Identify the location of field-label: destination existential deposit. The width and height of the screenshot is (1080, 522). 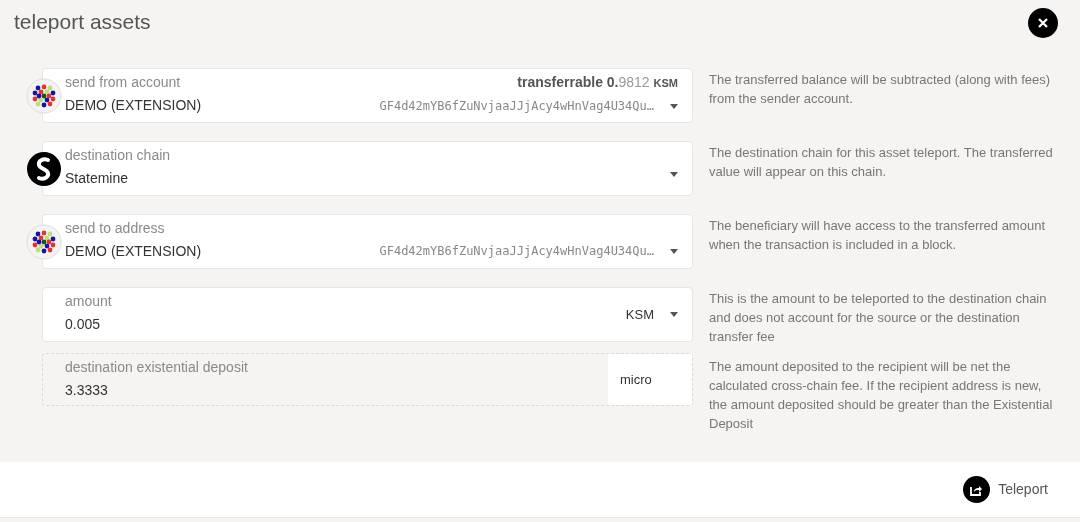
(157, 367).